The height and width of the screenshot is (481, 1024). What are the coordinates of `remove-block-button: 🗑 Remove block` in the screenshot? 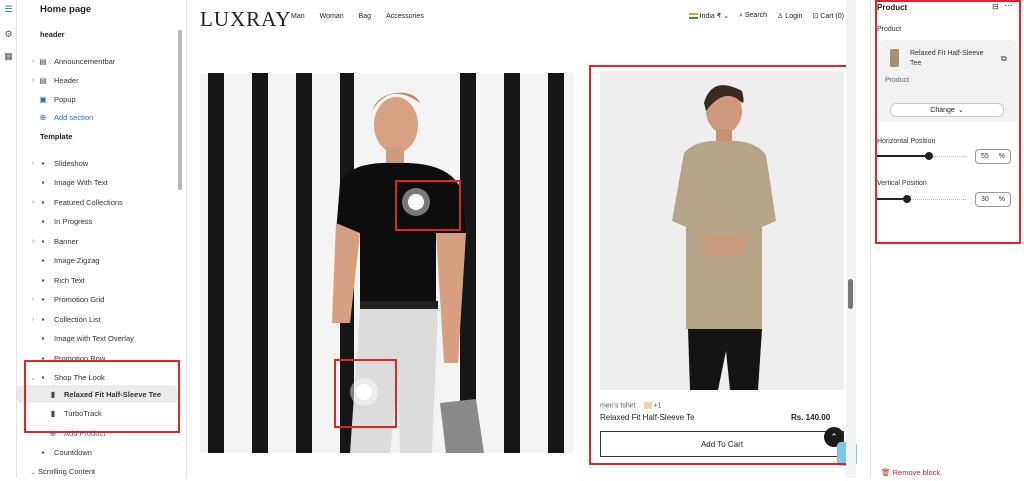 It's located at (910, 472).